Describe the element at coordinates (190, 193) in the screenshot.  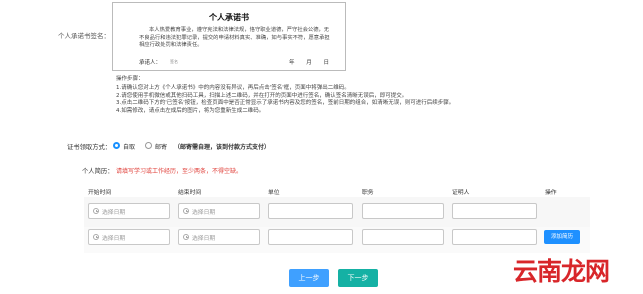
I see `header-end-time: 结束时间` at that location.